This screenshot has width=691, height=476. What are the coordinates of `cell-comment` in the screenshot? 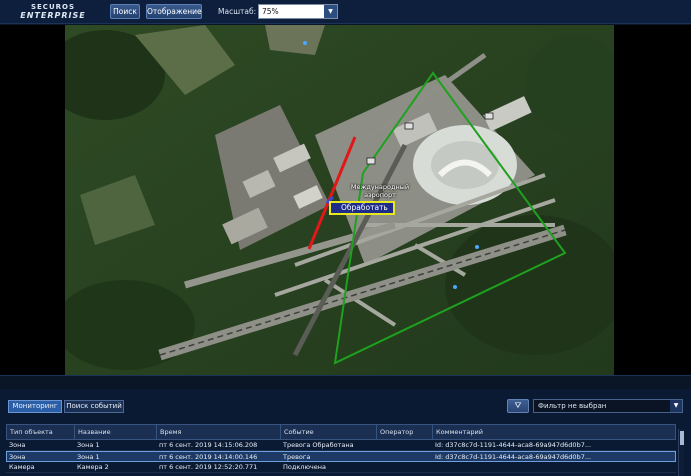 It's located at (553, 467).